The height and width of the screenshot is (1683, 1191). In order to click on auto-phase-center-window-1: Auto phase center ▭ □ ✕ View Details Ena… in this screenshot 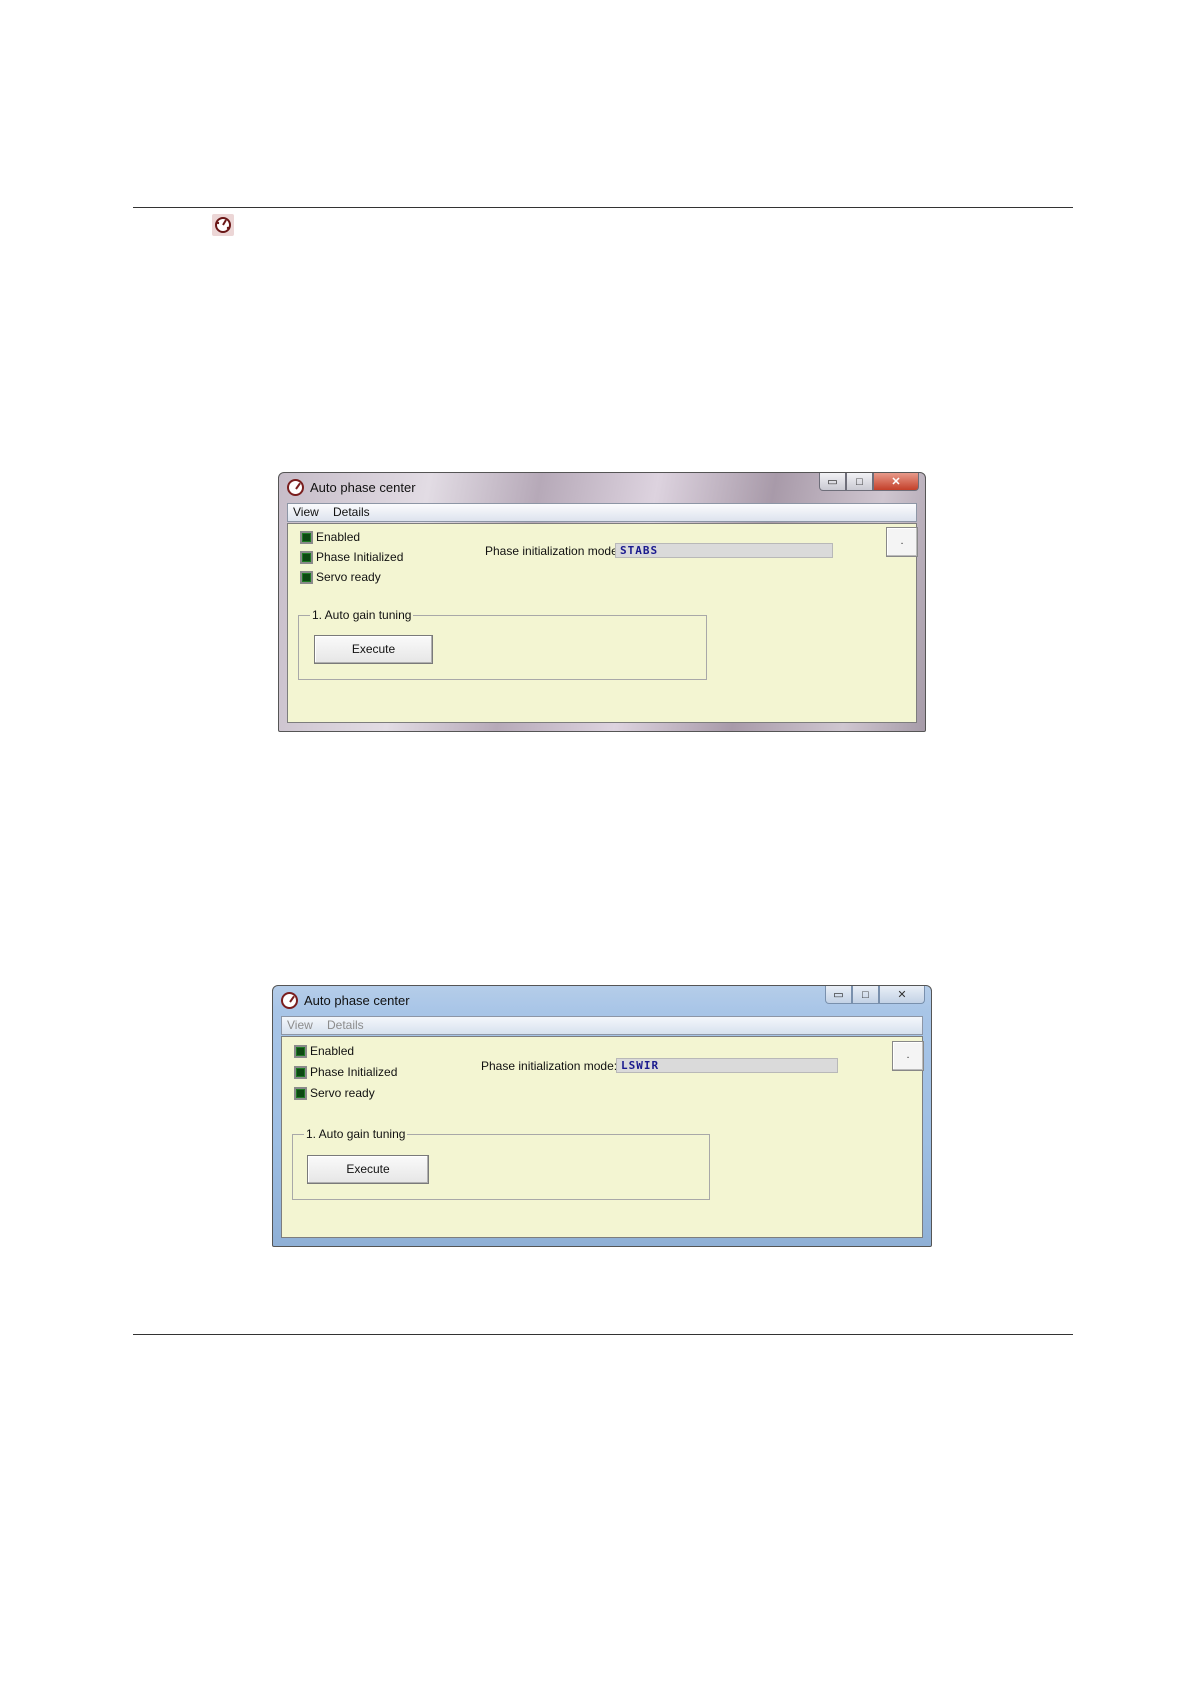, I will do `click(602, 602)`.